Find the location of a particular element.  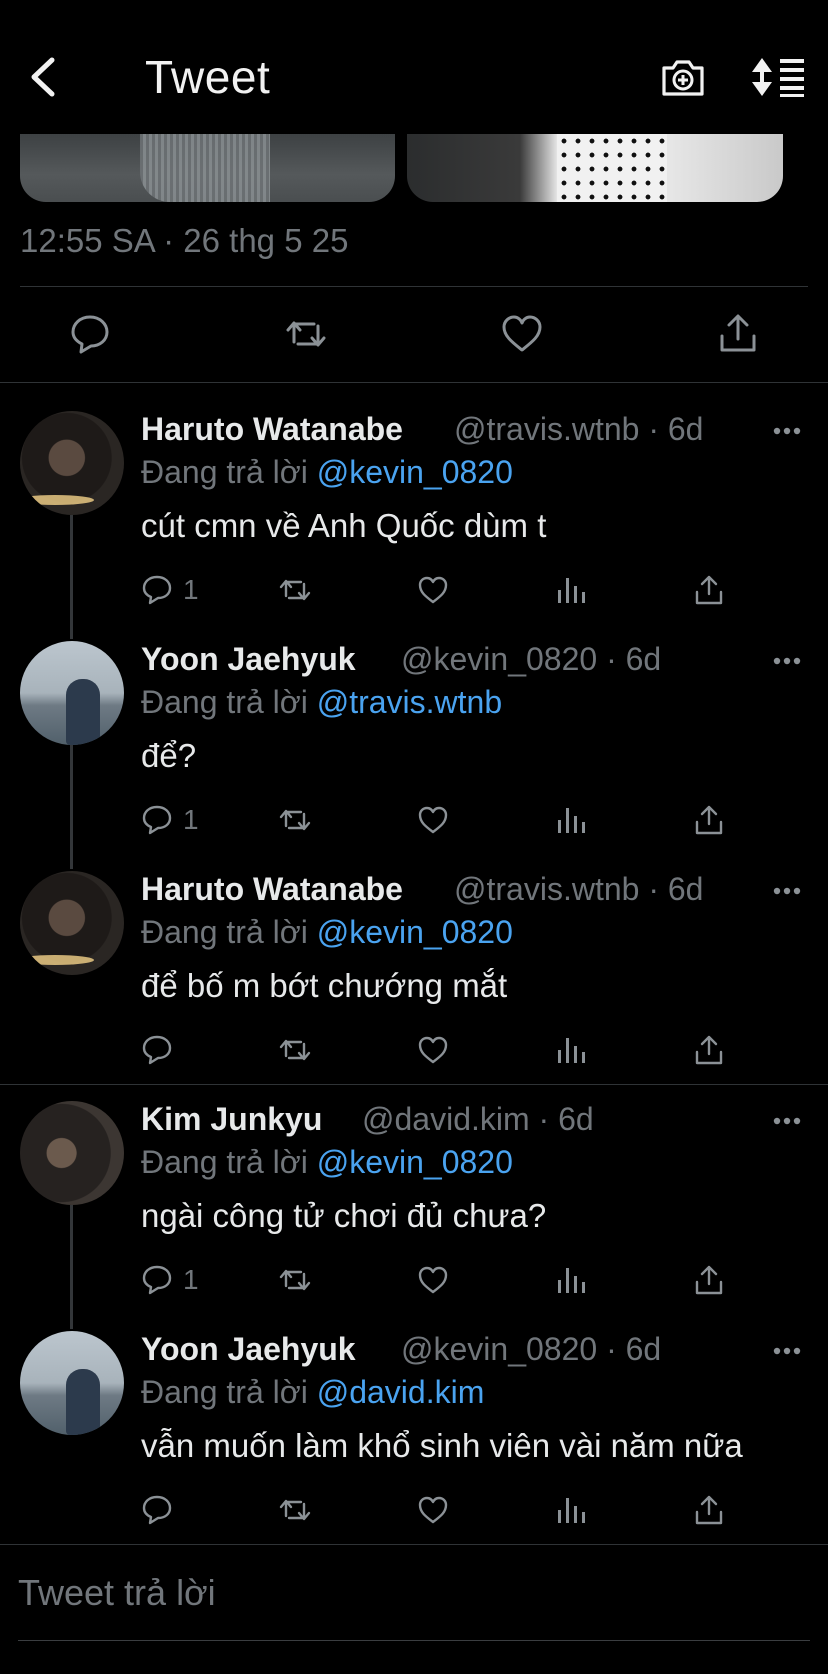

reply-handle-time: @david.kim · 6d is located at coordinates (478, 1119).